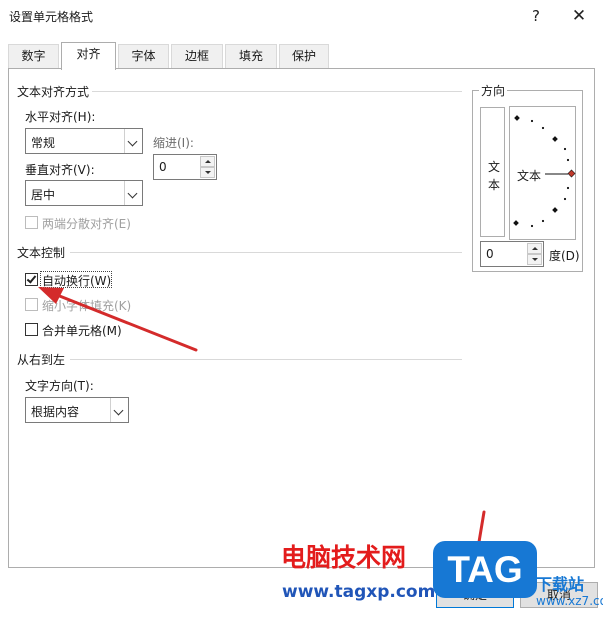 The width and height of the screenshot is (603, 621). Describe the element at coordinates (41, 253) in the screenshot. I see `section-title-text-control: 文本控制` at that location.